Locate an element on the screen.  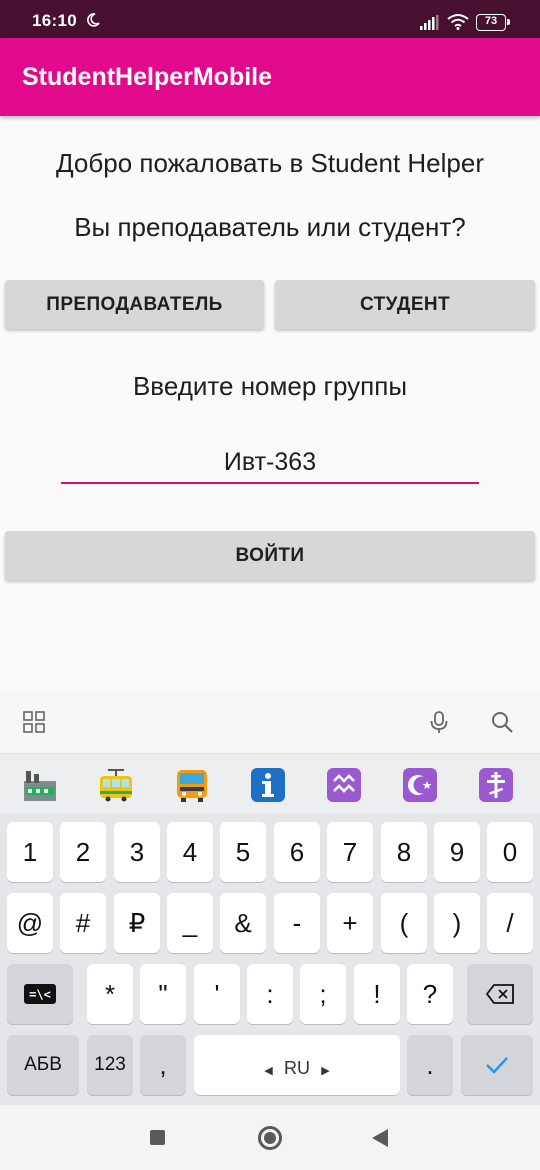
student-button: СТУДЕНТ is located at coordinates (405, 304).